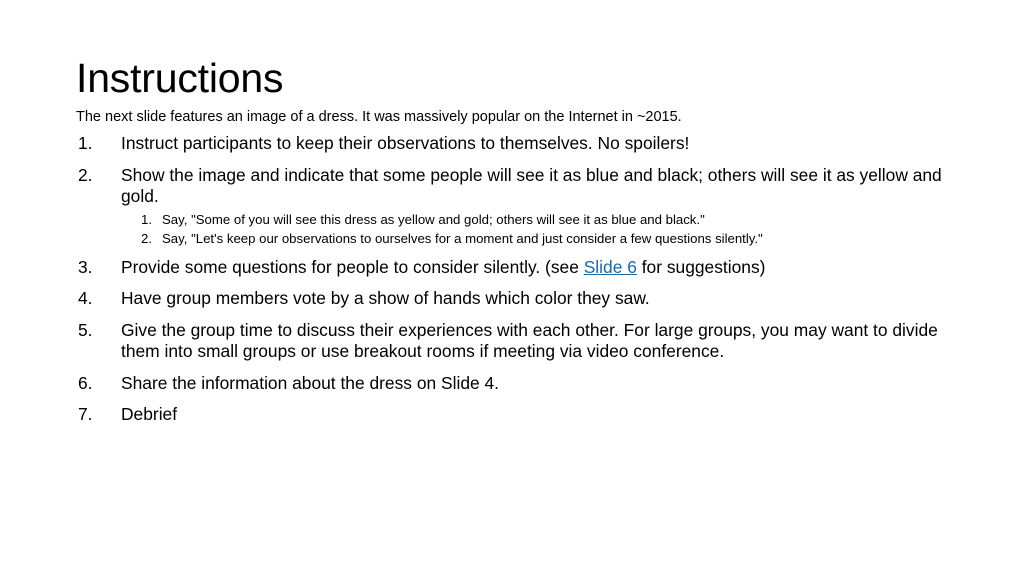  I want to click on list-marker: 7., so click(85, 414).